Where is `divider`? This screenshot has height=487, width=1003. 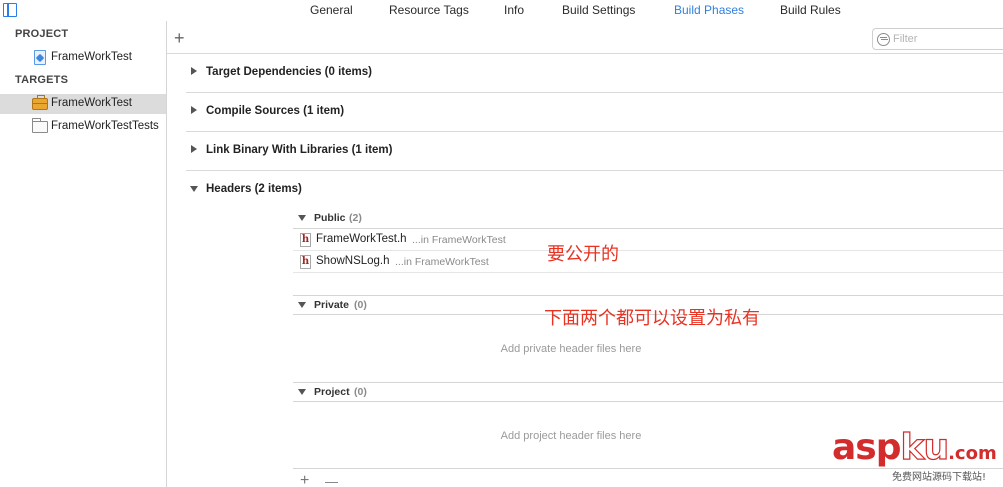
divider is located at coordinates (648, 401).